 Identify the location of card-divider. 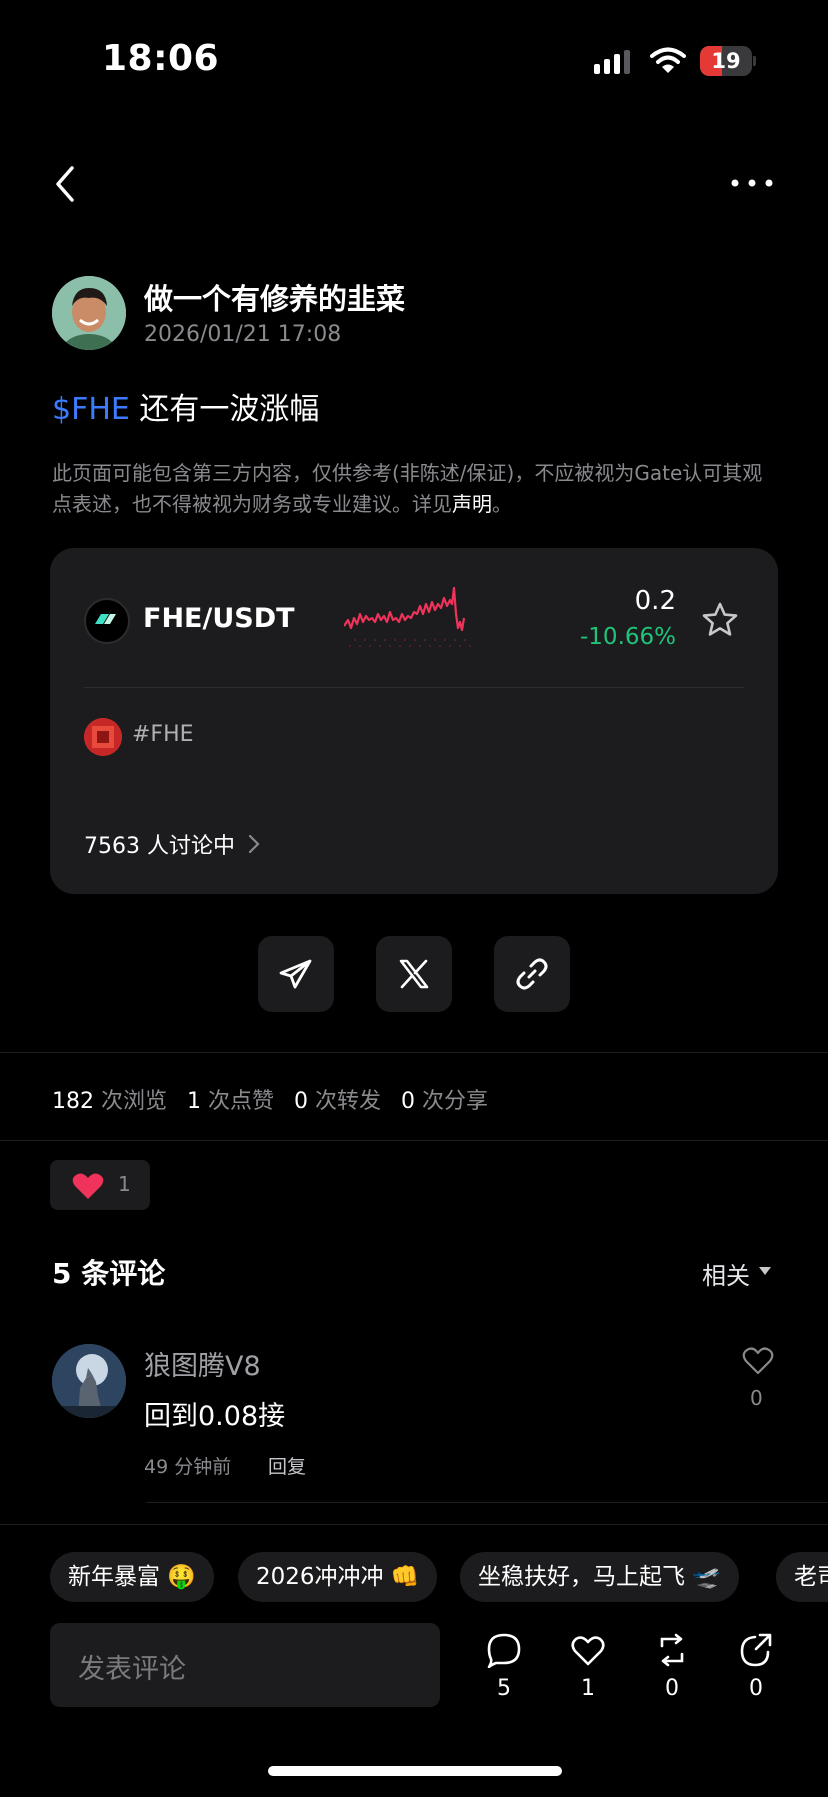
(414, 687).